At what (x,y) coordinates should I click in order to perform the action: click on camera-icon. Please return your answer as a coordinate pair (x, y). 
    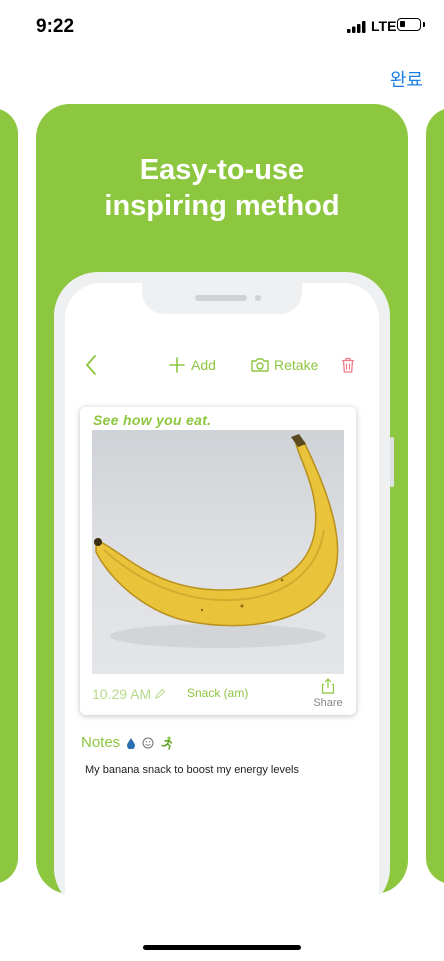
    Looking at the image, I should click on (260, 365).